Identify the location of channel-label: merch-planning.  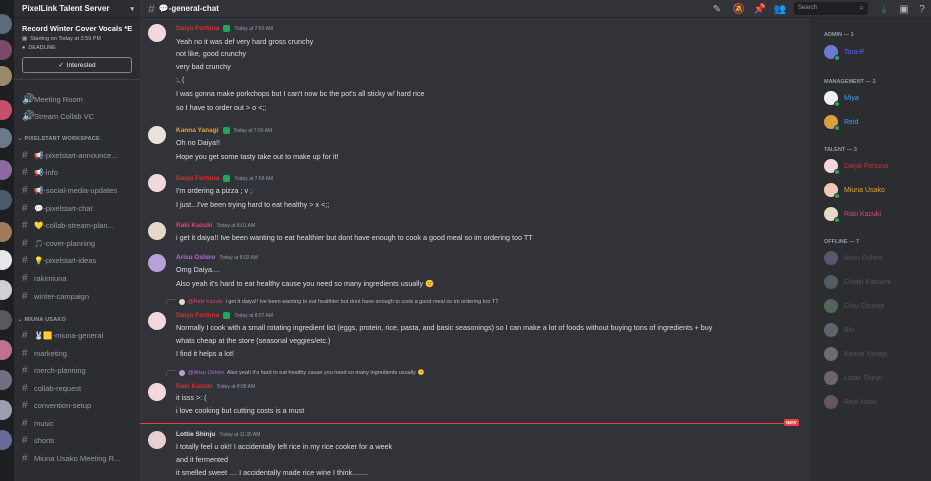
(60, 370).